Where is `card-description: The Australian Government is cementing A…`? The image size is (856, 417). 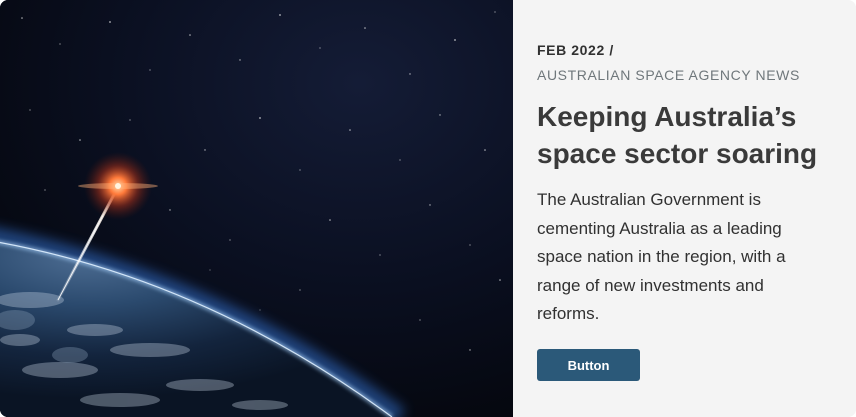
card-description: The Australian Government is cementing A… is located at coordinates (661, 256).